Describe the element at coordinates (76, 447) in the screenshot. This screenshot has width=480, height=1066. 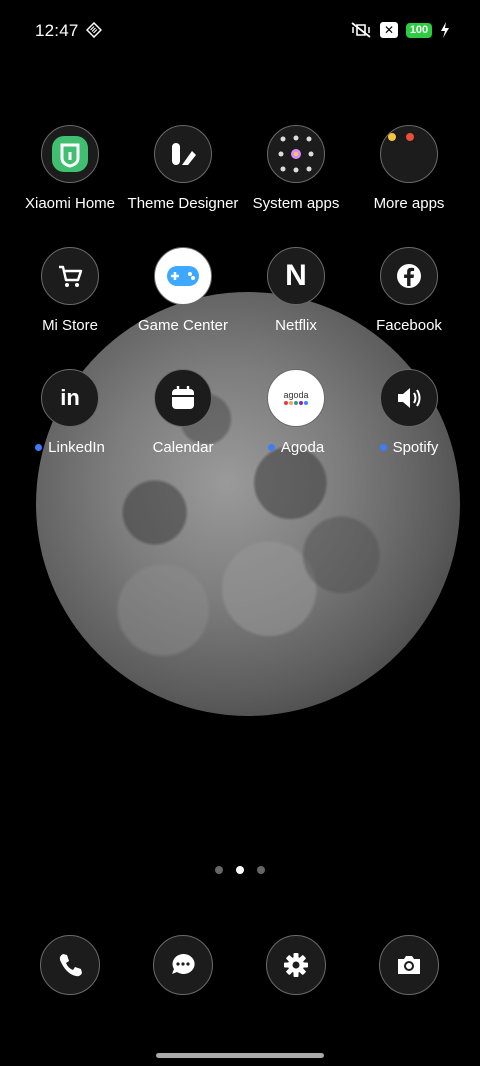
I see `app-label: LinkedIn` at that location.